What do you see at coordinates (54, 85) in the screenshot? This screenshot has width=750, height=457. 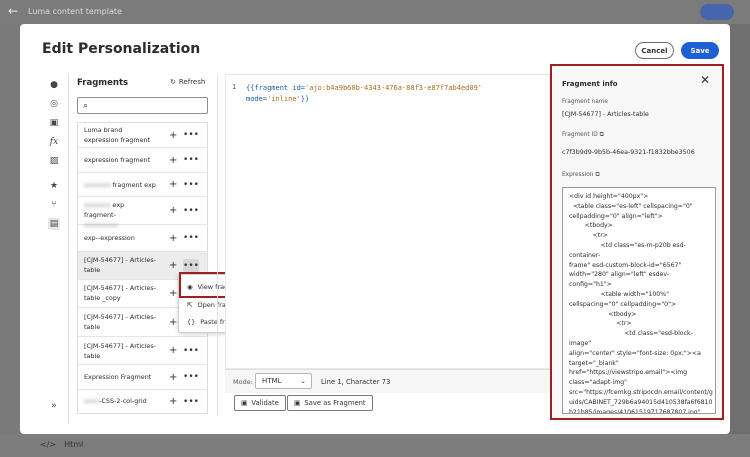 I see `profile-icon: ●` at bounding box center [54, 85].